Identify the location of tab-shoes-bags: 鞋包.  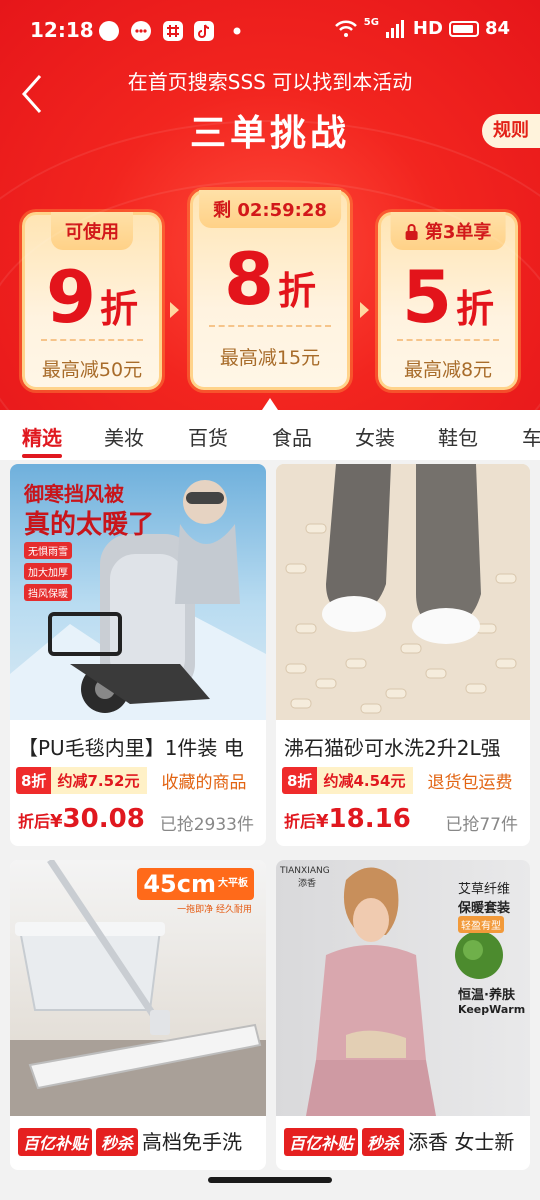
(458, 436).